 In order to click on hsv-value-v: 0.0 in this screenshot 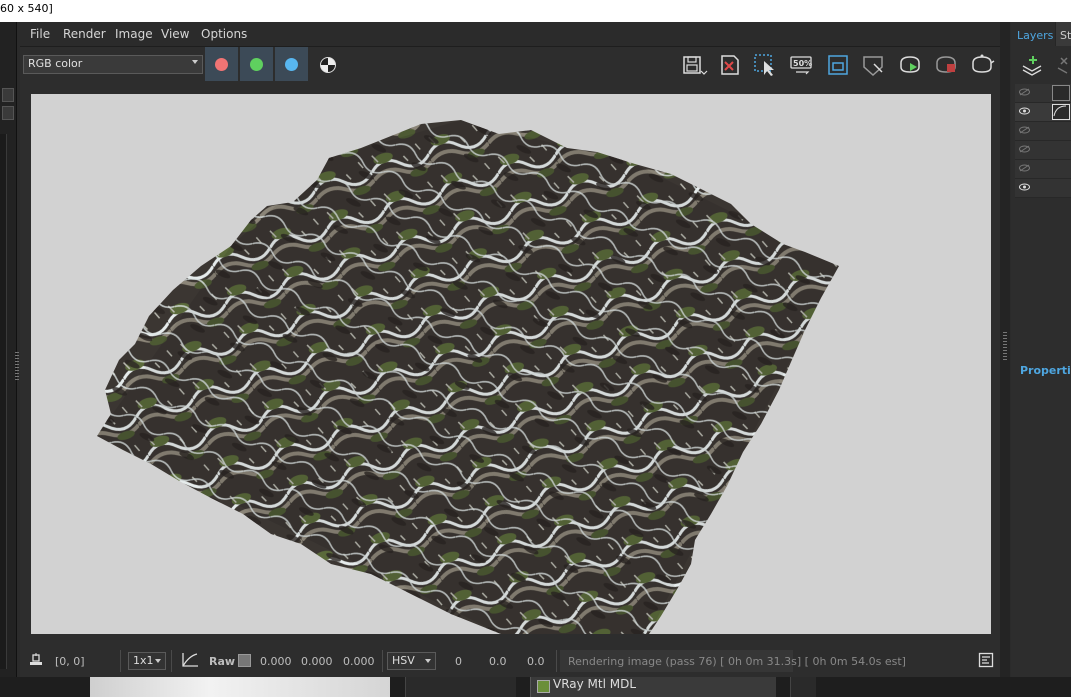, I will do `click(536, 661)`.